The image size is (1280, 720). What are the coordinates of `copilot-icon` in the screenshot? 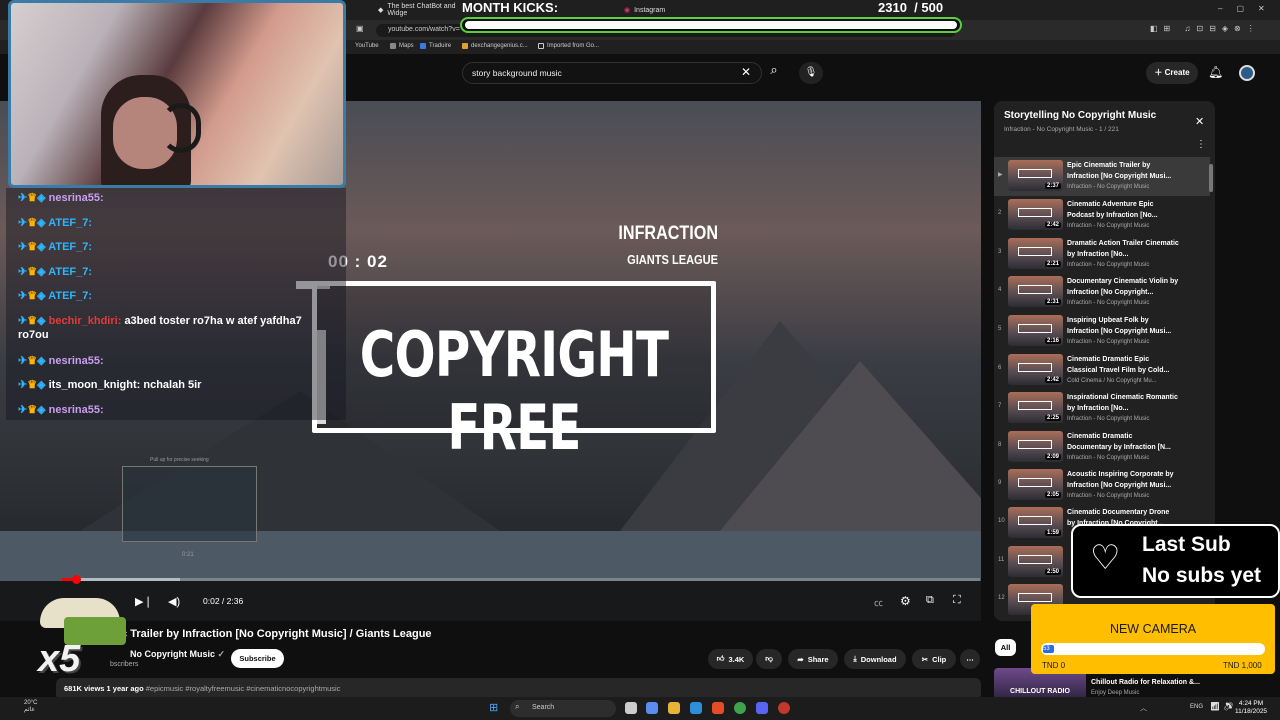 It's located at (652, 708).